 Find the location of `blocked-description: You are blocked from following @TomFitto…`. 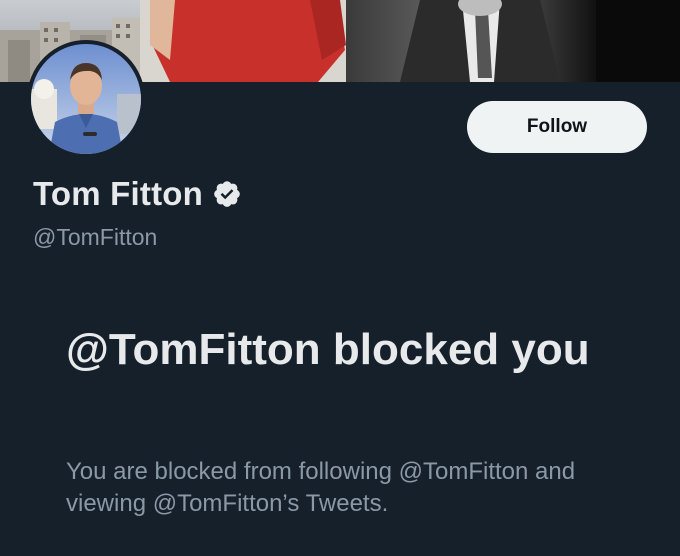

blocked-description: You are blocked from following @TomFitto… is located at coordinates (321, 487).